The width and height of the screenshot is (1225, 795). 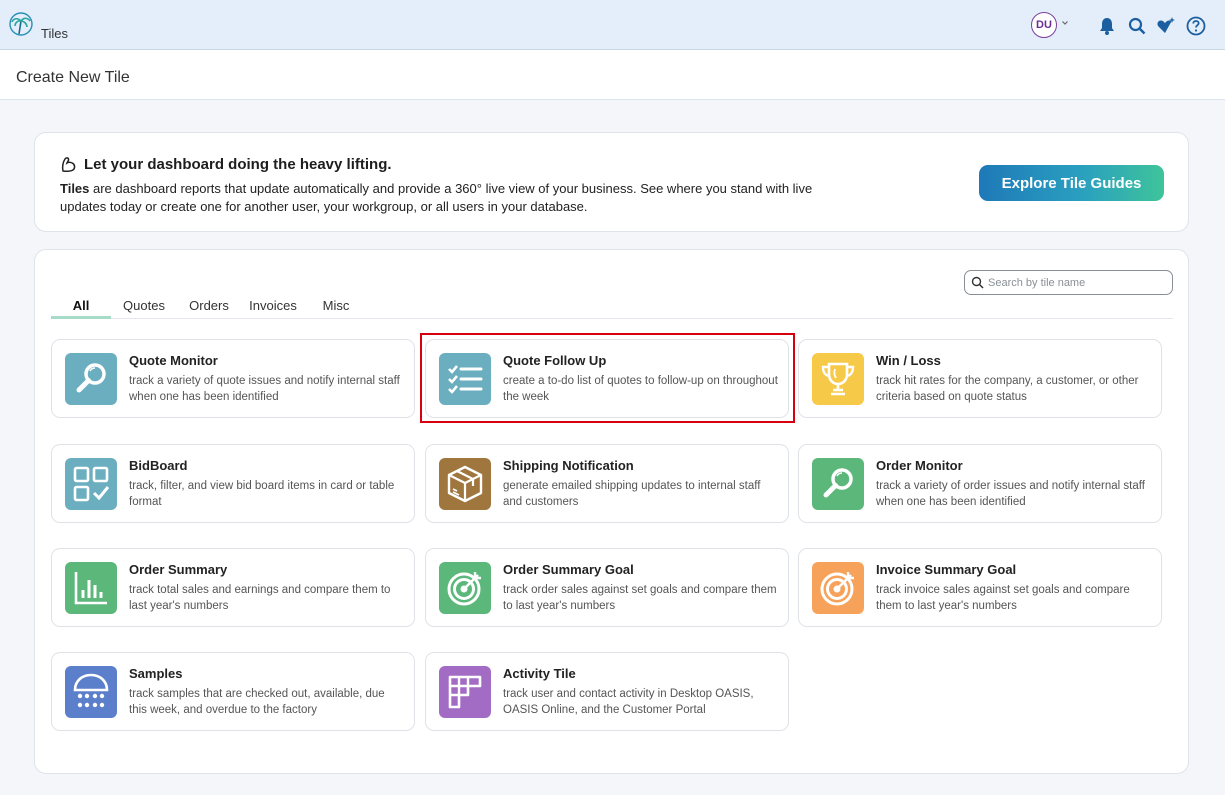 What do you see at coordinates (612, 75) in the screenshot?
I see `page-header: Create New Tile` at bounding box center [612, 75].